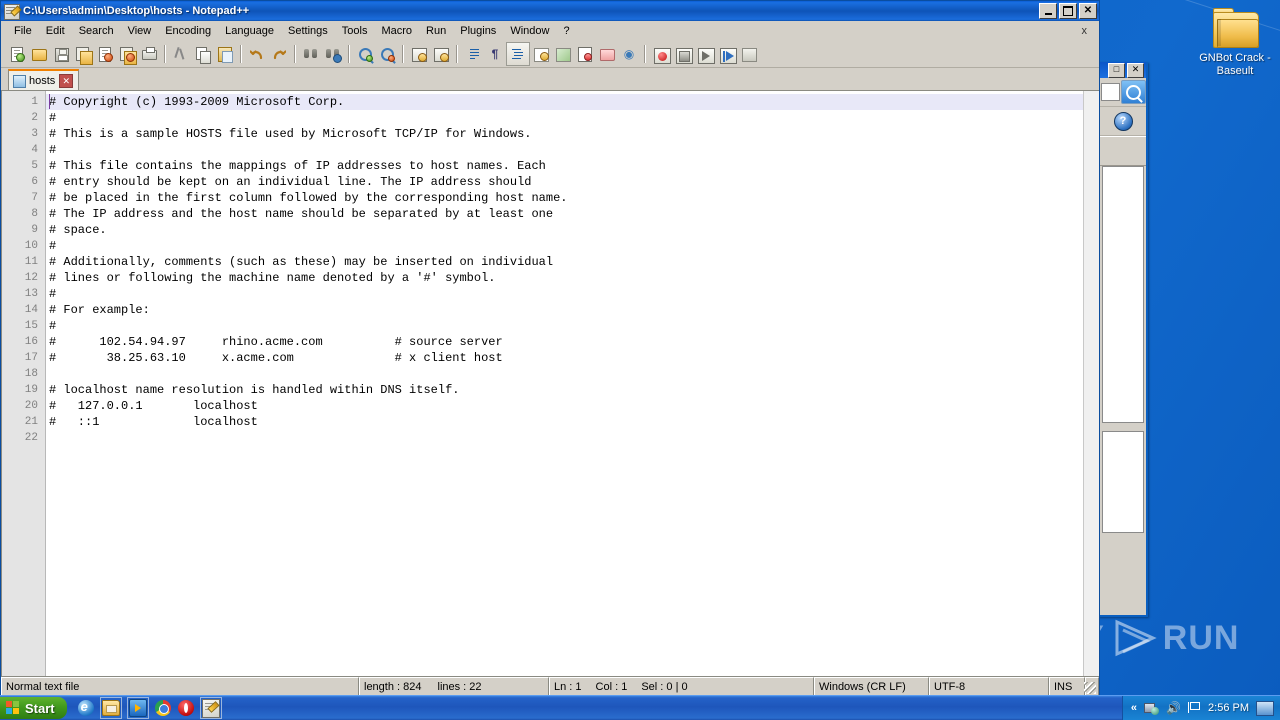  What do you see at coordinates (529, 31) in the screenshot?
I see `menu-item-window: Window` at bounding box center [529, 31].